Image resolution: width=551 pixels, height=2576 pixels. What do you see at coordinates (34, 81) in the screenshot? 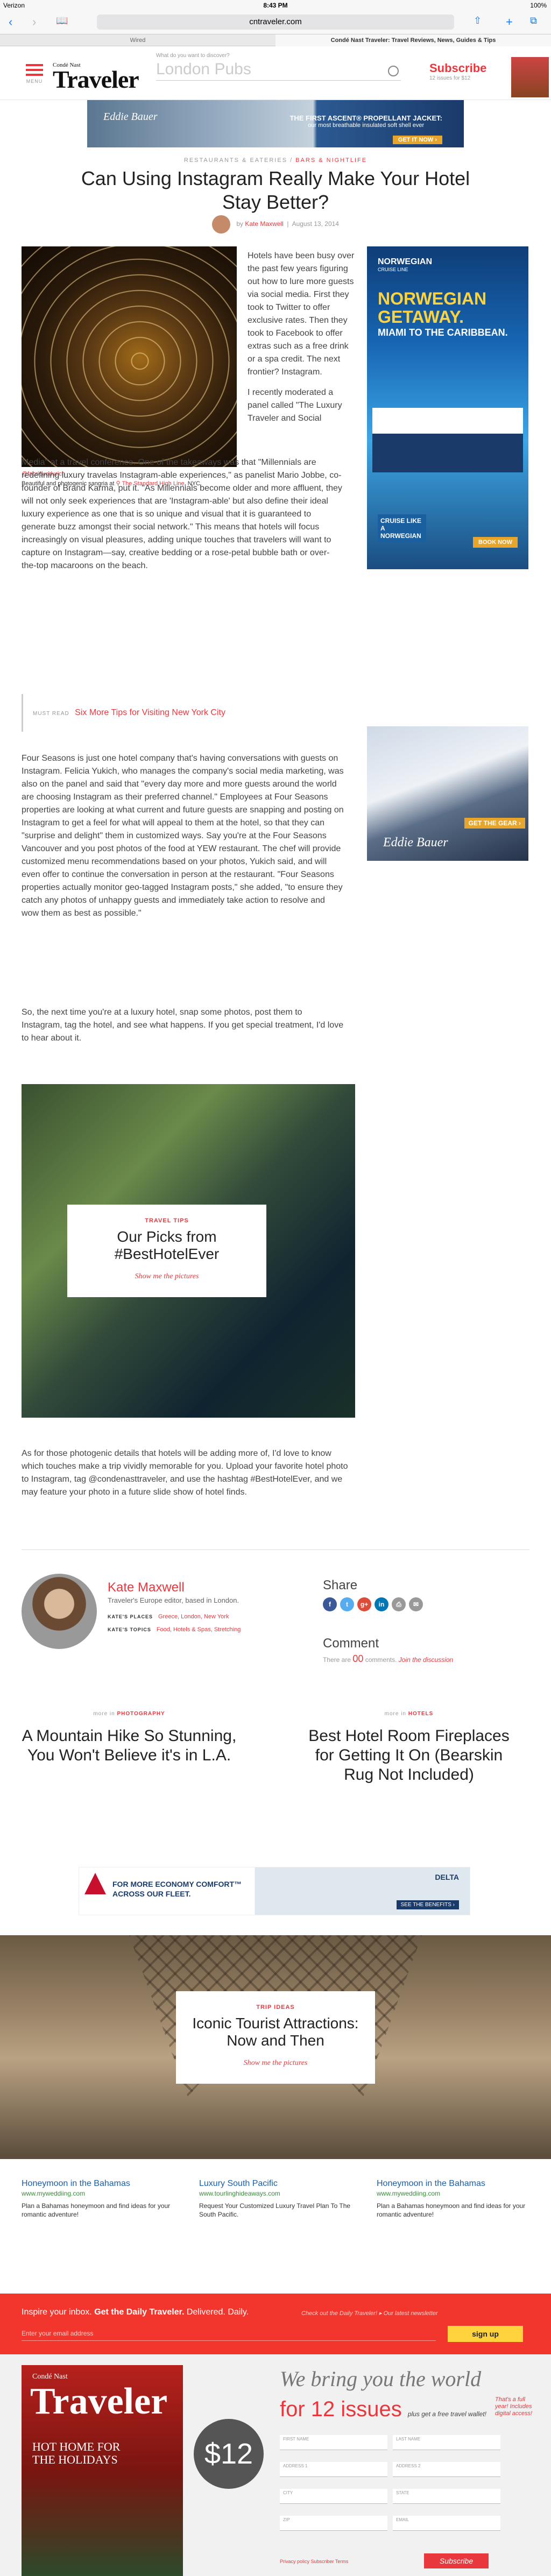
I see `menu-label: MENU` at bounding box center [34, 81].